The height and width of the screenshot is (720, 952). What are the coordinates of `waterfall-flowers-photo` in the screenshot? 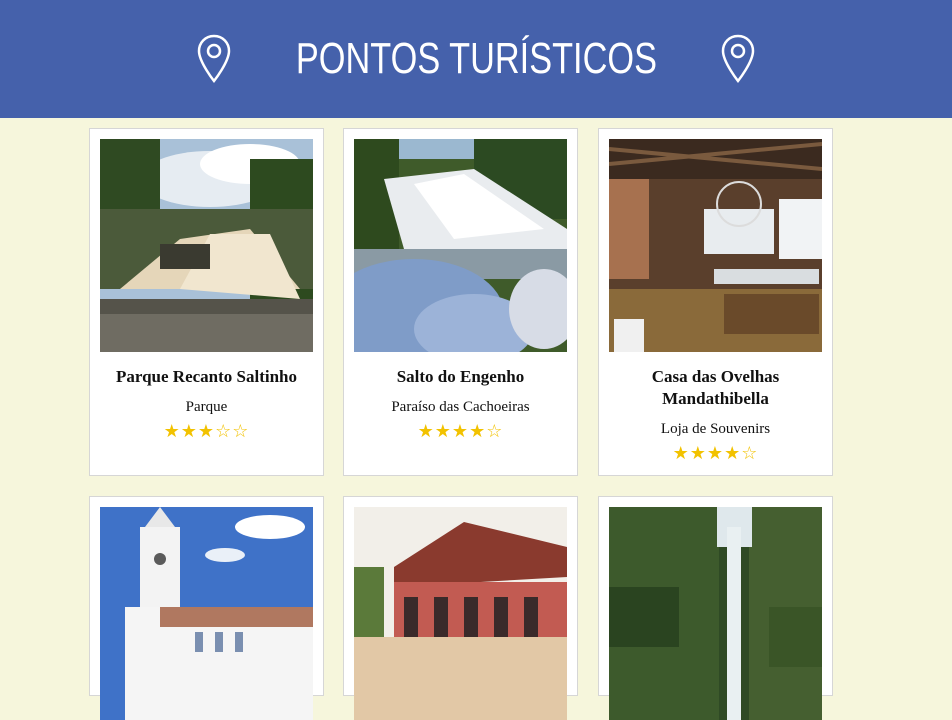 It's located at (460, 245).